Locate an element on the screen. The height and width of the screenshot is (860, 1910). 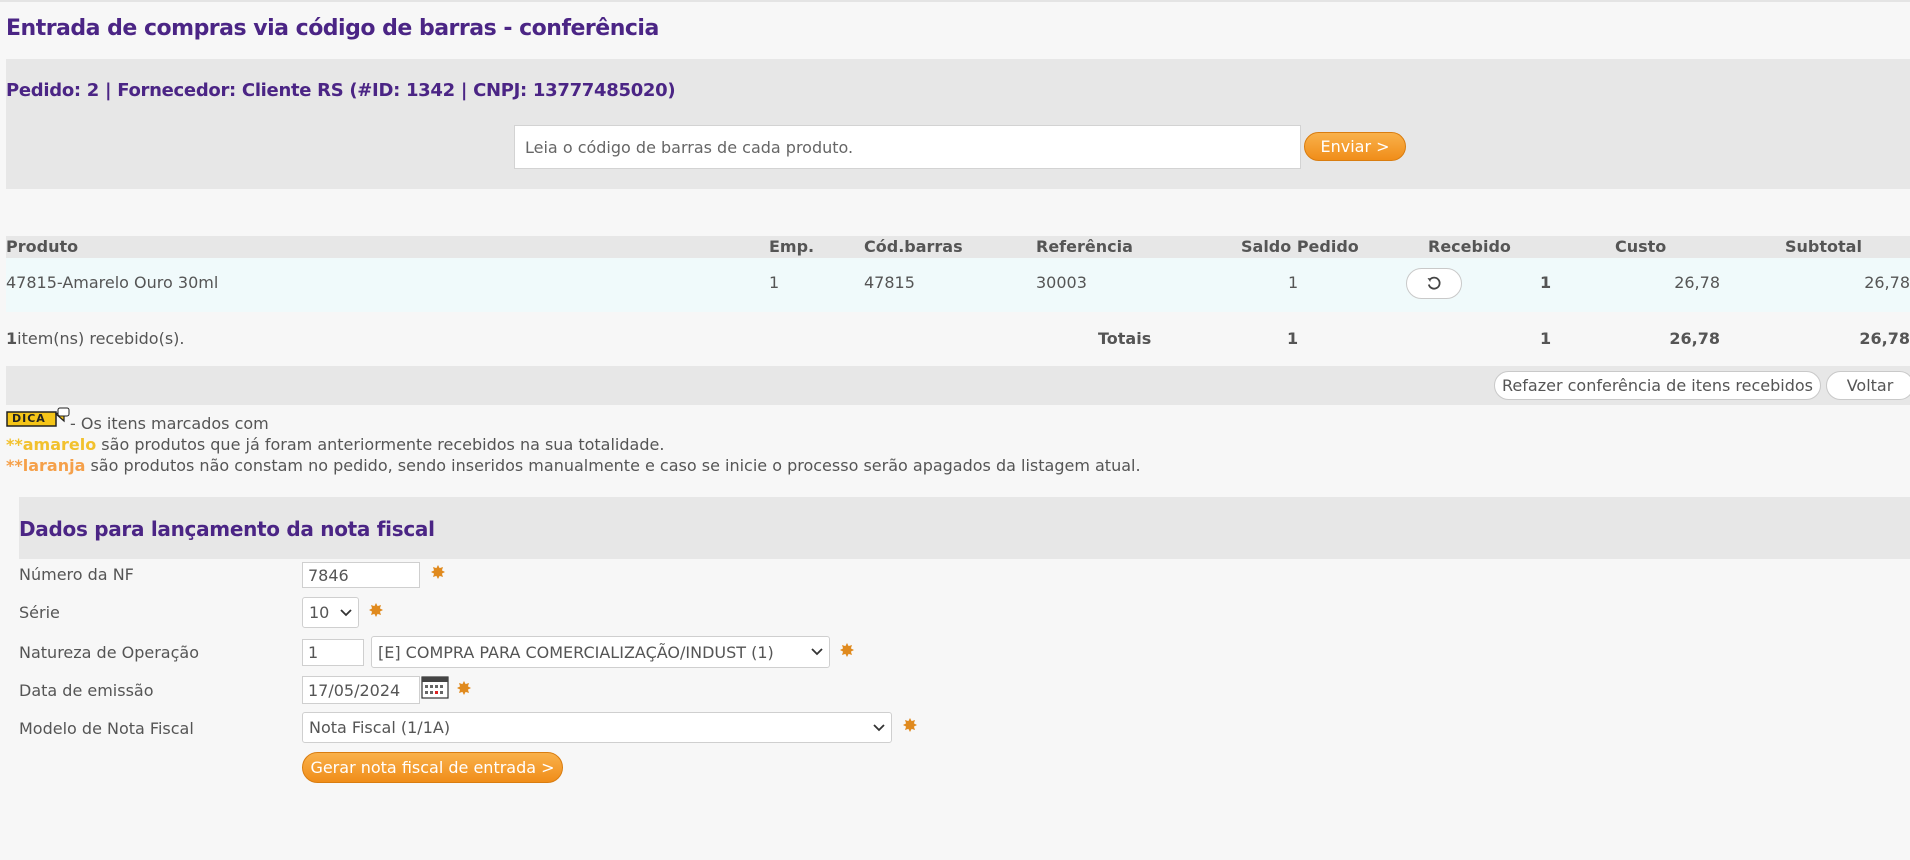
cell-codbarras: 47815 is located at coordinates (889, 282).